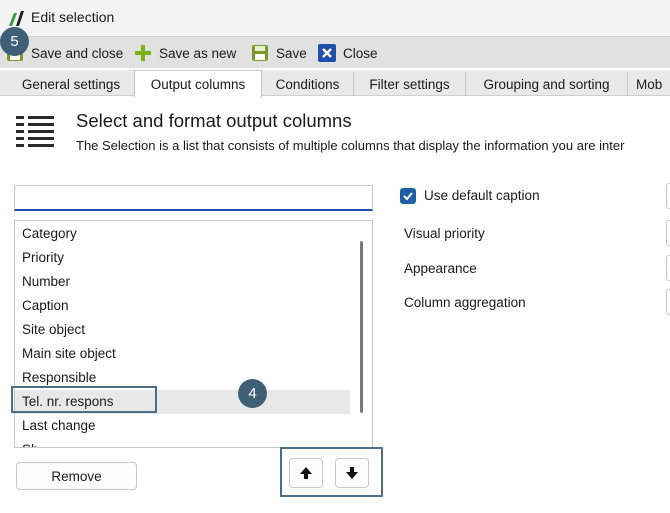  I want to click on list-item: Site object, so click(182, 330).